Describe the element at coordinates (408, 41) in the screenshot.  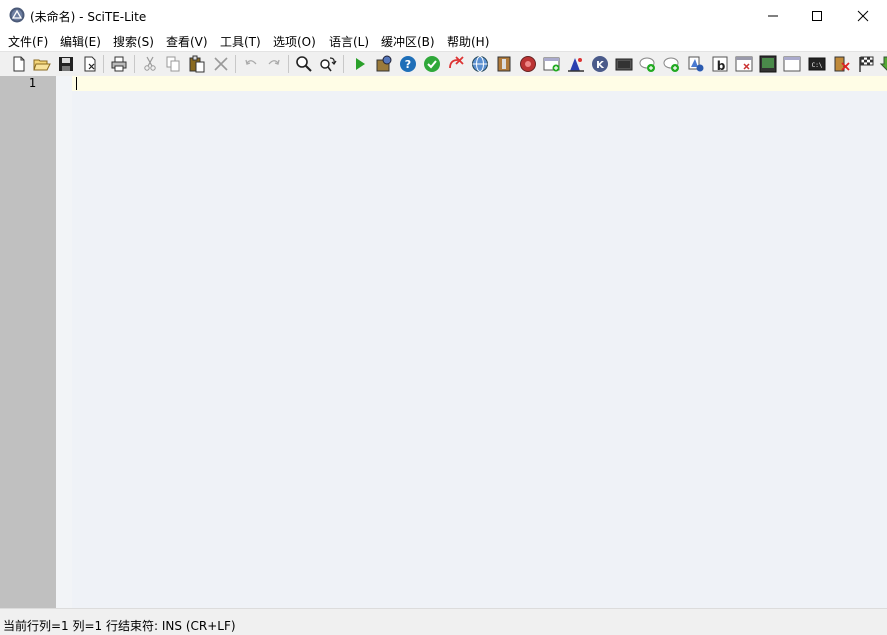
I see `menu-buffers: 缓冲区(B)` at that location.